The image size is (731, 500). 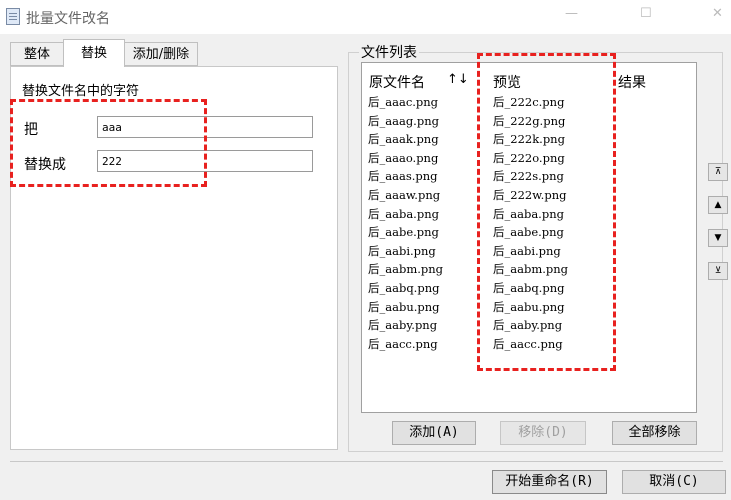 What do you see at coordinates (389, 52) in the screenshot?
I see `file-list-group-title: 文件列表` at bounding box center [389, 52].